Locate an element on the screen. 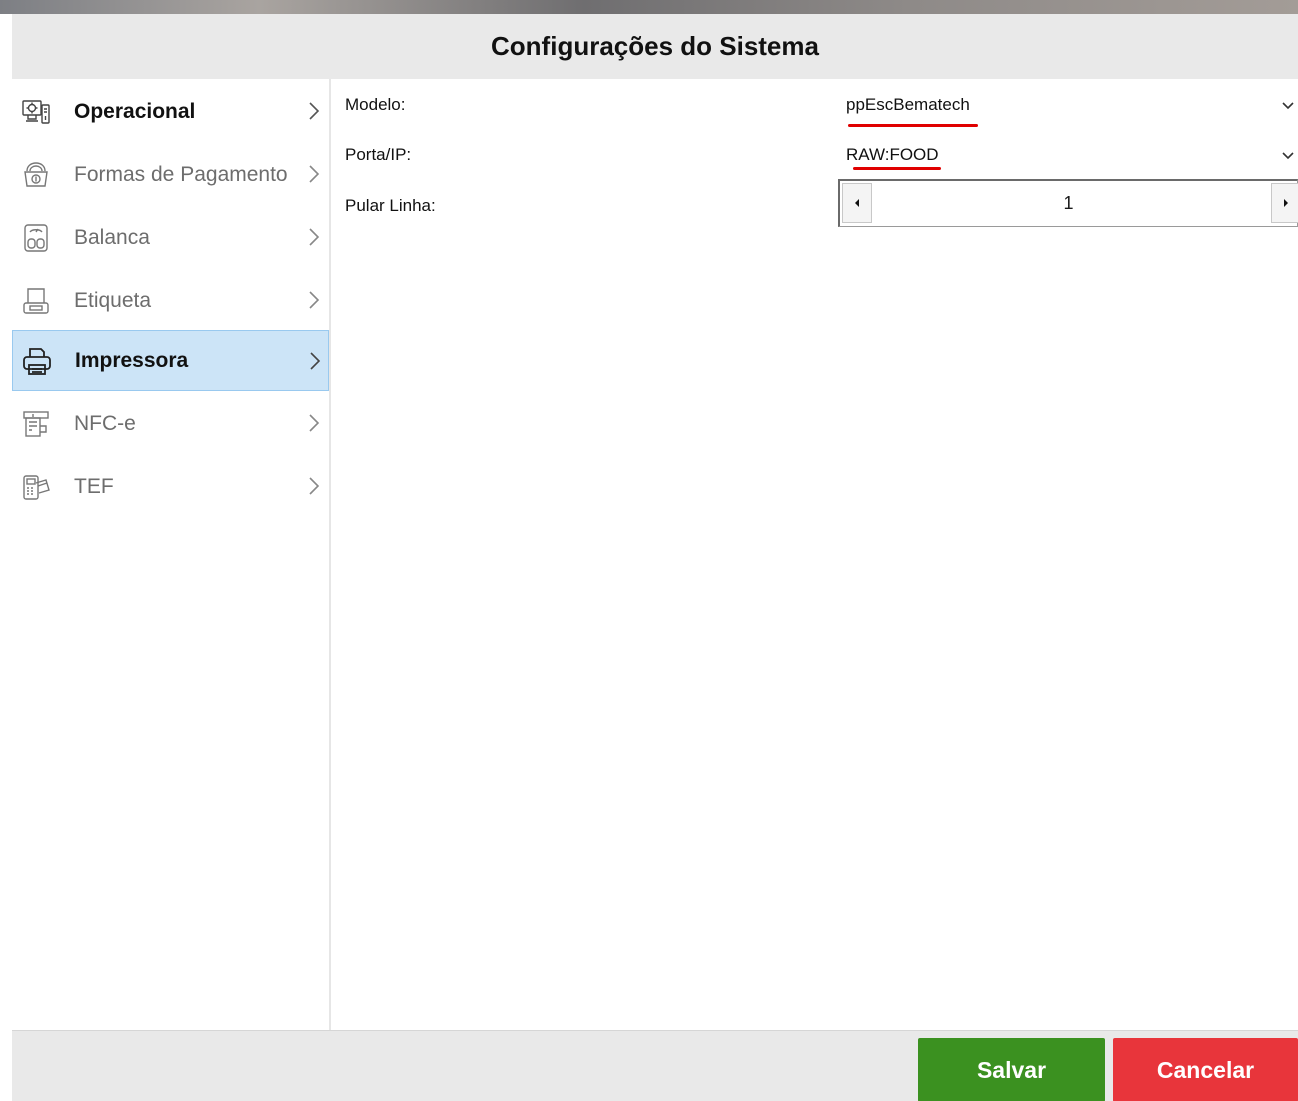 This screenshot has height=1101, width=1298. title-bar: Configurações do Sistema is located at coordinates (655, 46).